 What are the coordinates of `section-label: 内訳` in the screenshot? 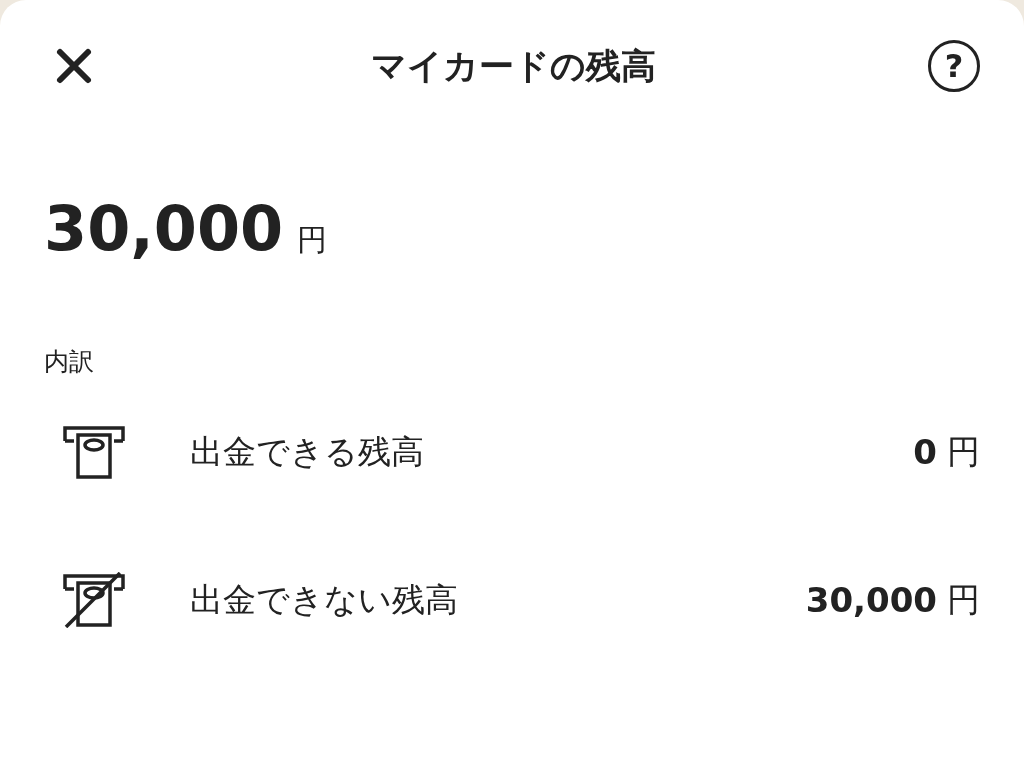 It's located at (69, 362).